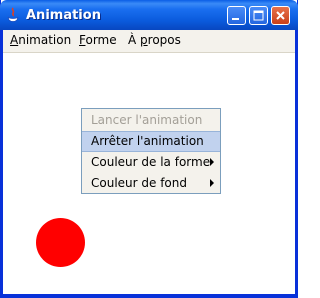 This screenshot has height=298, width=320. I want to click on menu-a-propos-rest: ropos, so click(164, 40).